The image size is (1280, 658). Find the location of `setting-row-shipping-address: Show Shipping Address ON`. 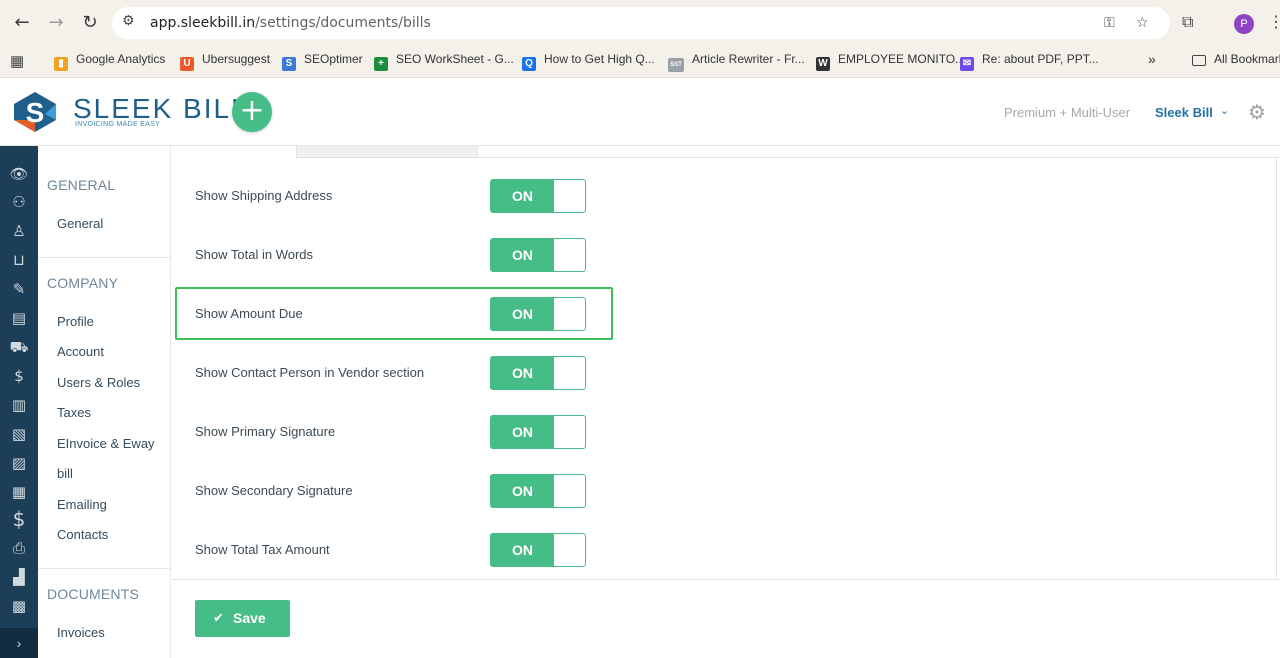

setting-row-shipping-address: Show Shipping Address ON is located at coordinates (397, 196).